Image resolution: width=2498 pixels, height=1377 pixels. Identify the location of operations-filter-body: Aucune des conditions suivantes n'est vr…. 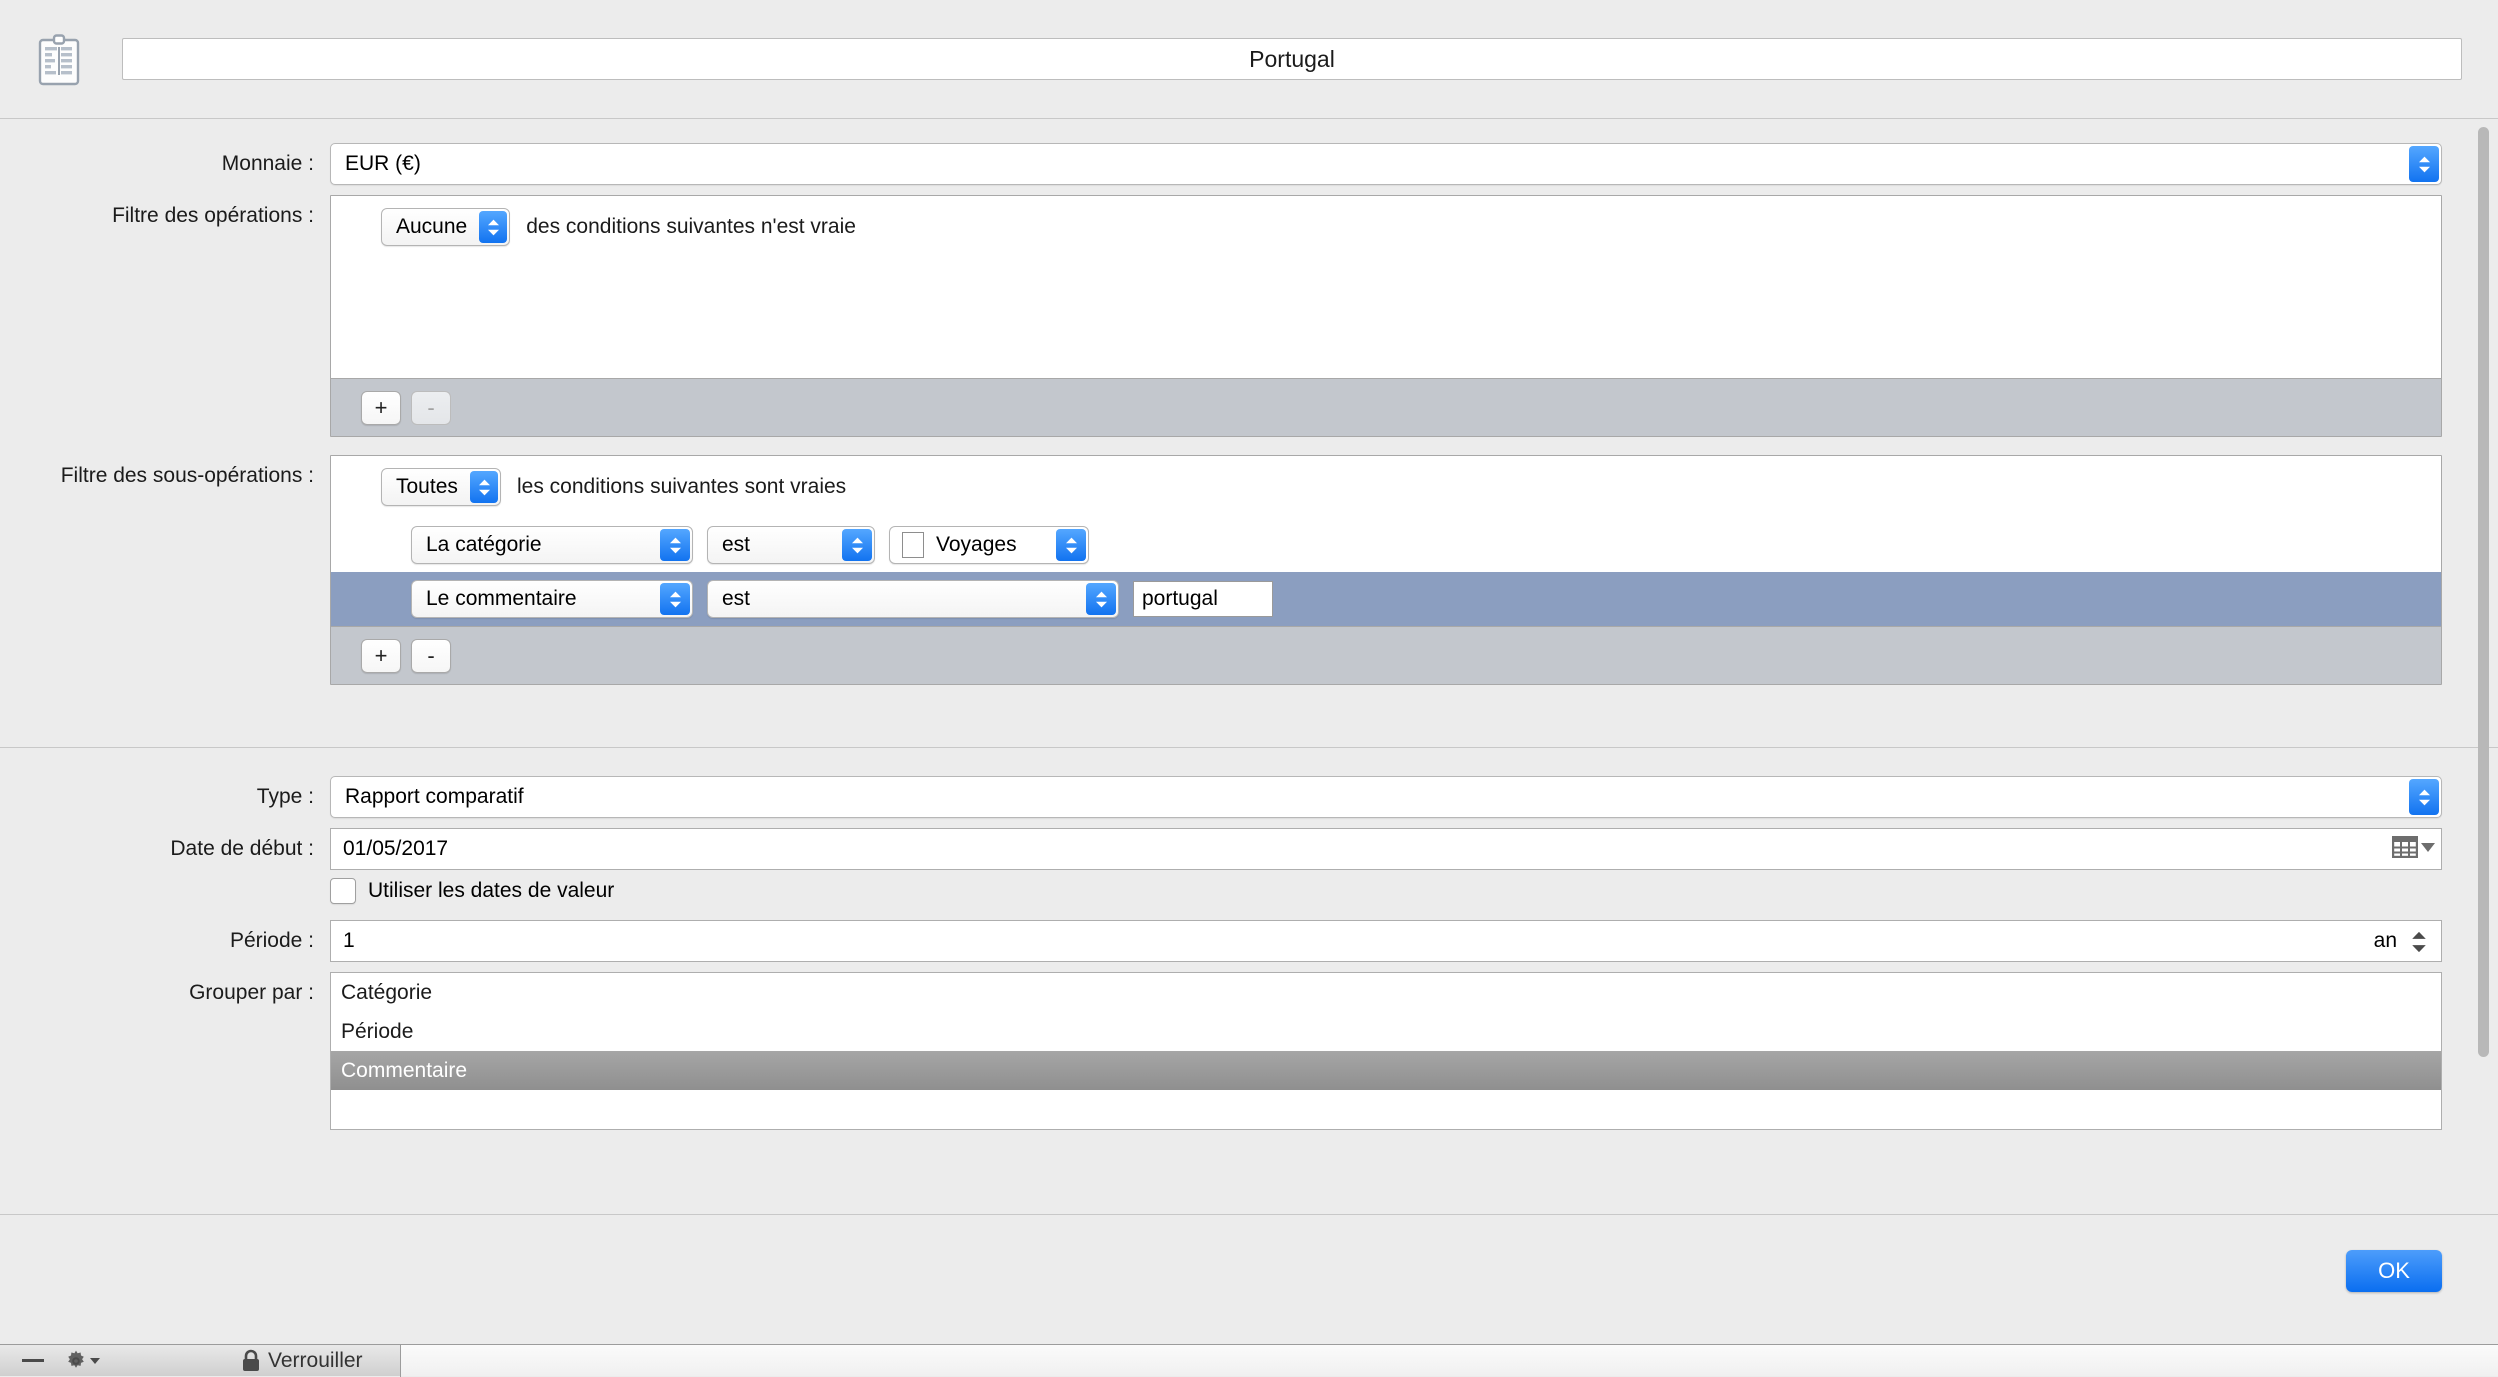
(1386, 287).